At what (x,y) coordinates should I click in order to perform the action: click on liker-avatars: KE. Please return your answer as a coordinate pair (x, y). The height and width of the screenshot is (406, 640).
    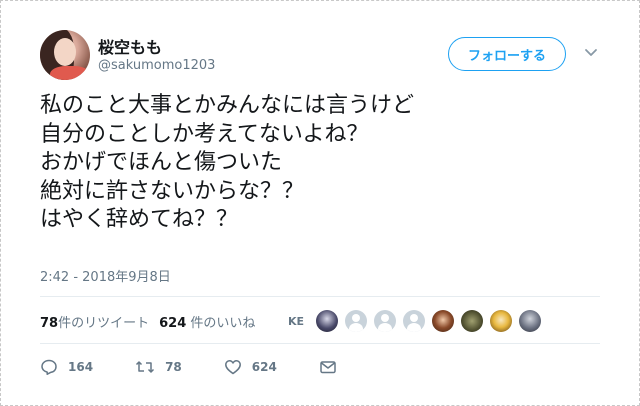
    Looking at the image, I should click on (418, 321).